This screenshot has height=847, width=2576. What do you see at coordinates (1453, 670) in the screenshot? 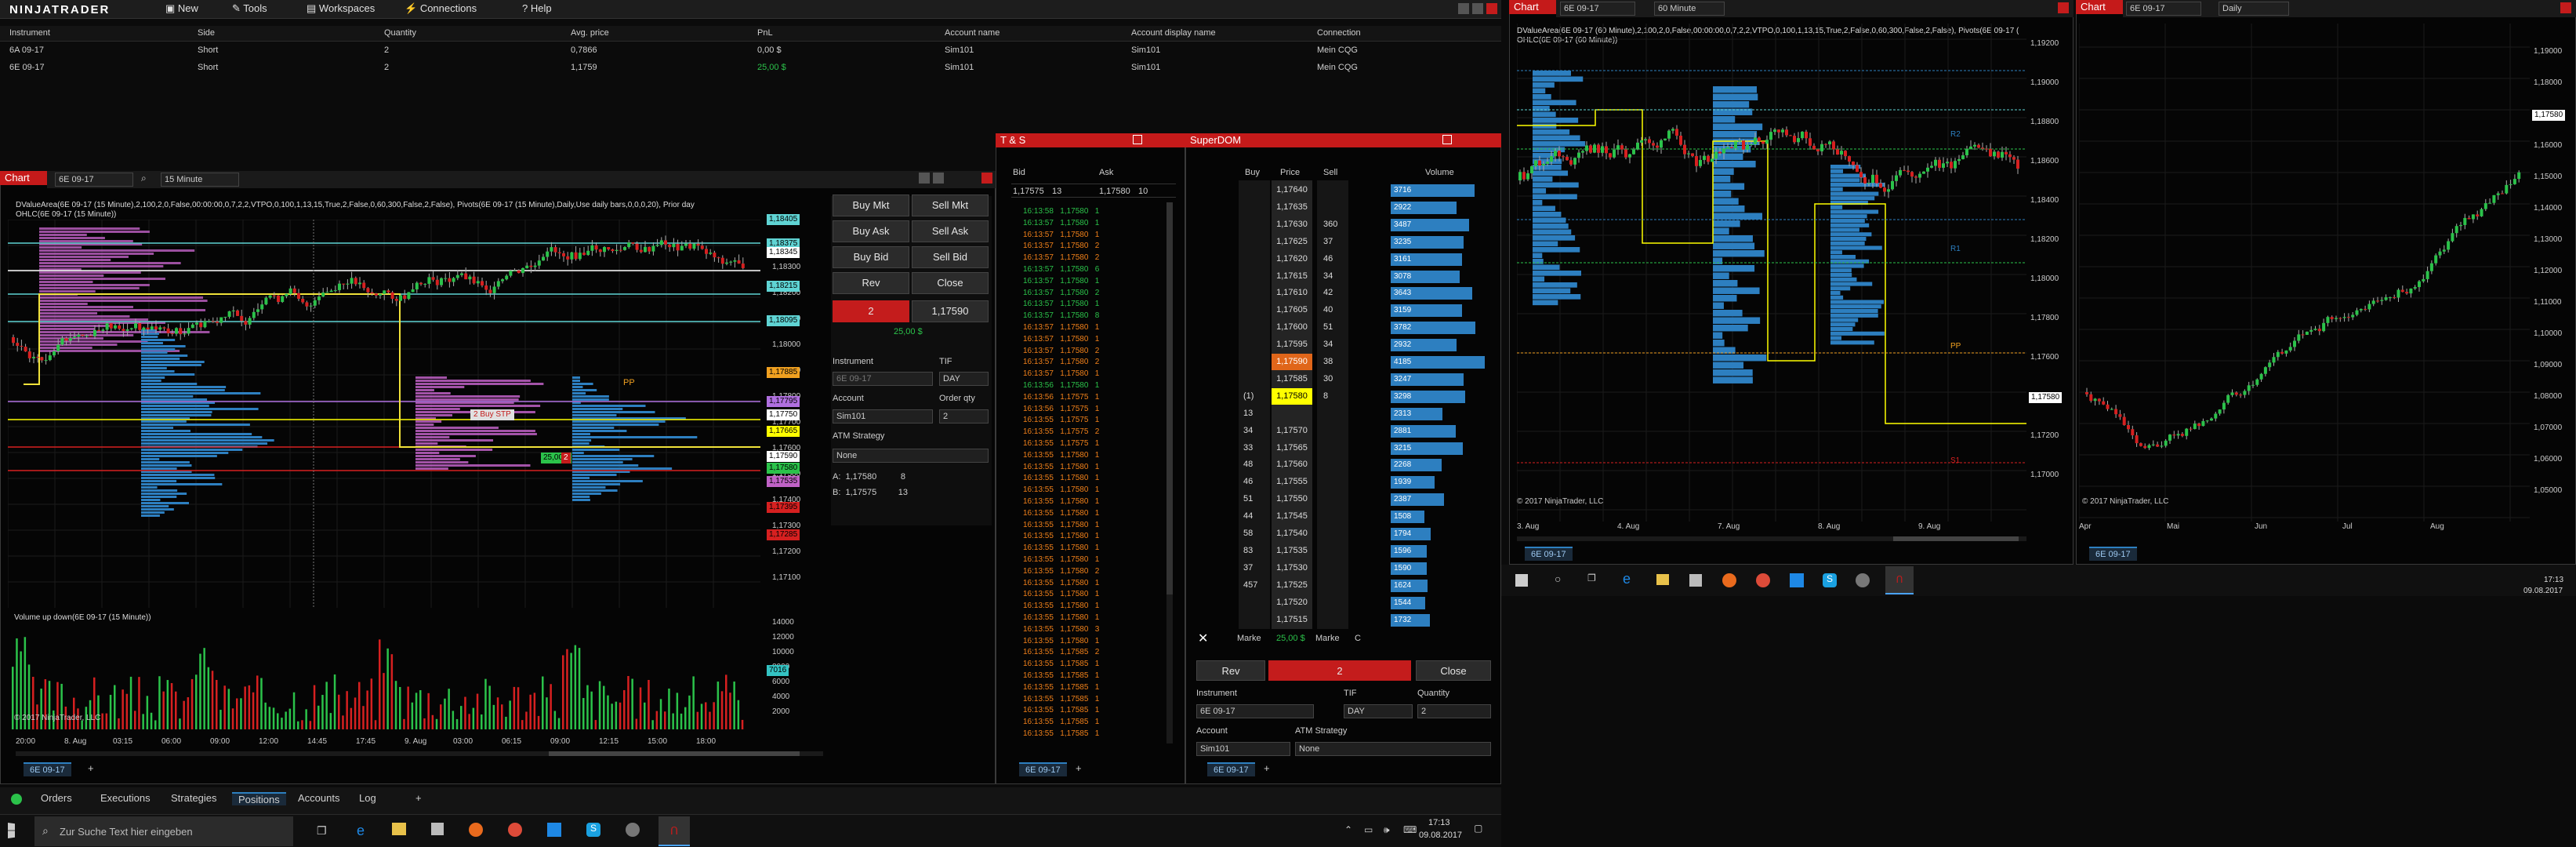
I see `dom-close-button: Close` at bounding box center [1453, 670].